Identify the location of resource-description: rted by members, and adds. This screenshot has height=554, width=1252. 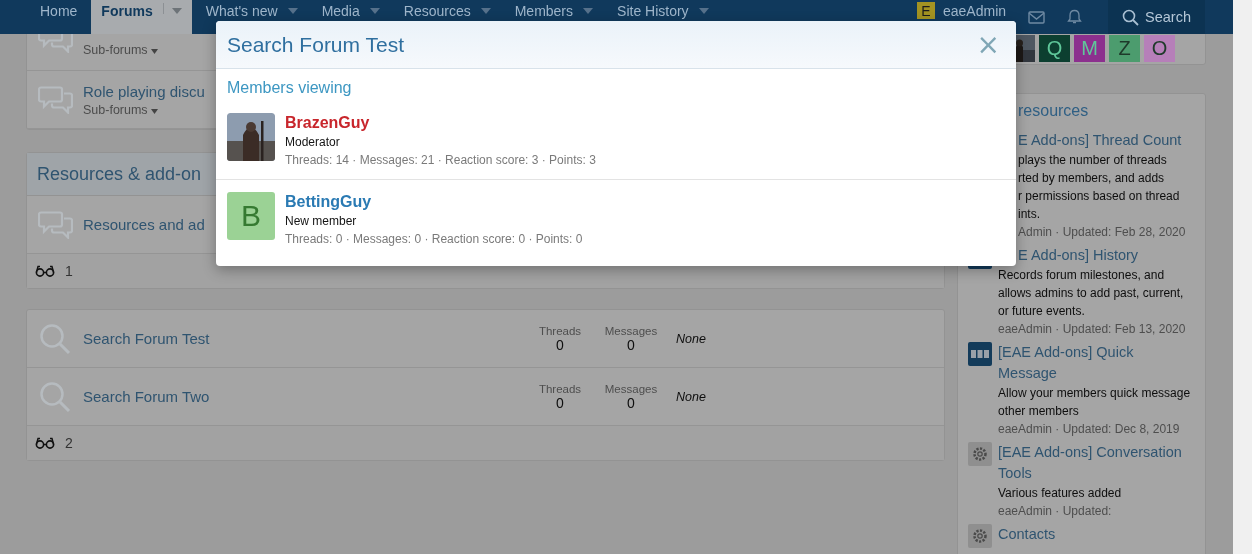
(1091, 178).